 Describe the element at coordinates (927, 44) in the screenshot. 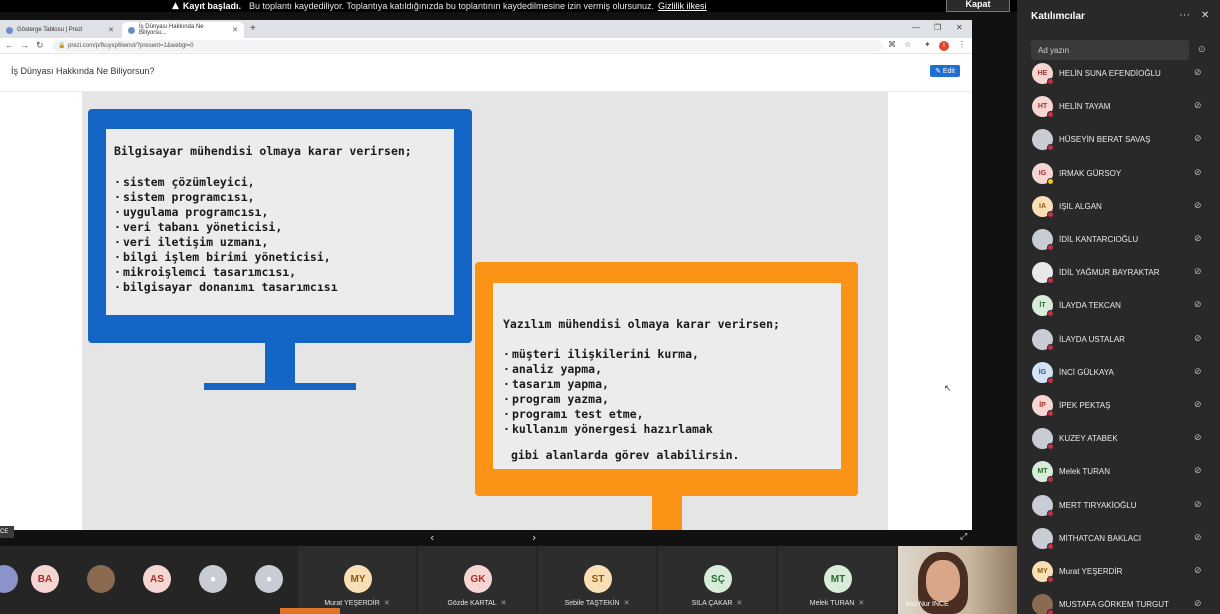

I see `extensions-icon: ✦` at that location.